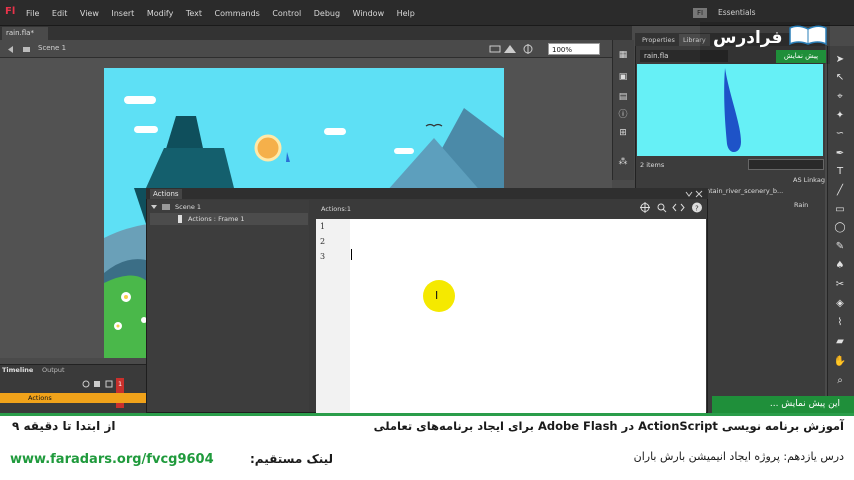  Describe the element at coordinates (19, 49) in the screenshot. I see `back-arrow-icon` at that location.